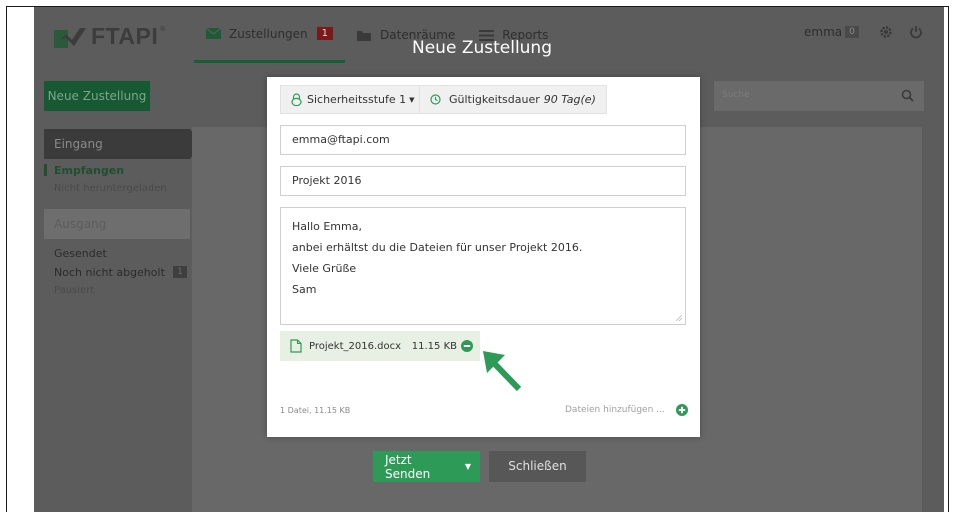 This screenshot has height=512, width=955. Describe the element at coordinates (296, 99) in the screenshot. I see `lock-icon` at that location.